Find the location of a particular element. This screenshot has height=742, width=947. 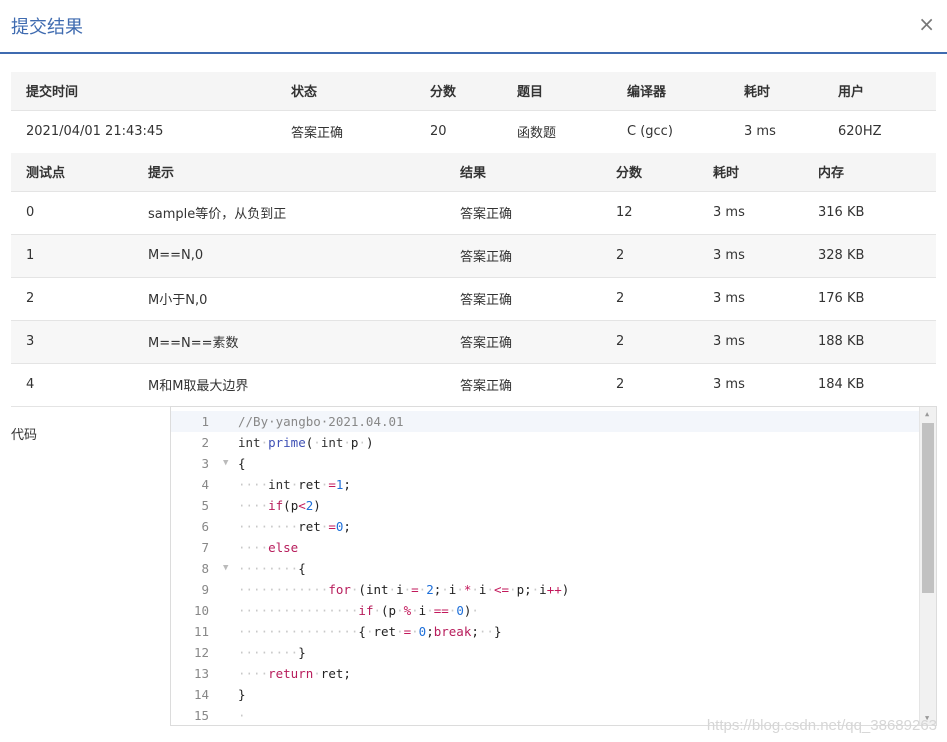

scroll-thumb is located at coordinates (928, 508).